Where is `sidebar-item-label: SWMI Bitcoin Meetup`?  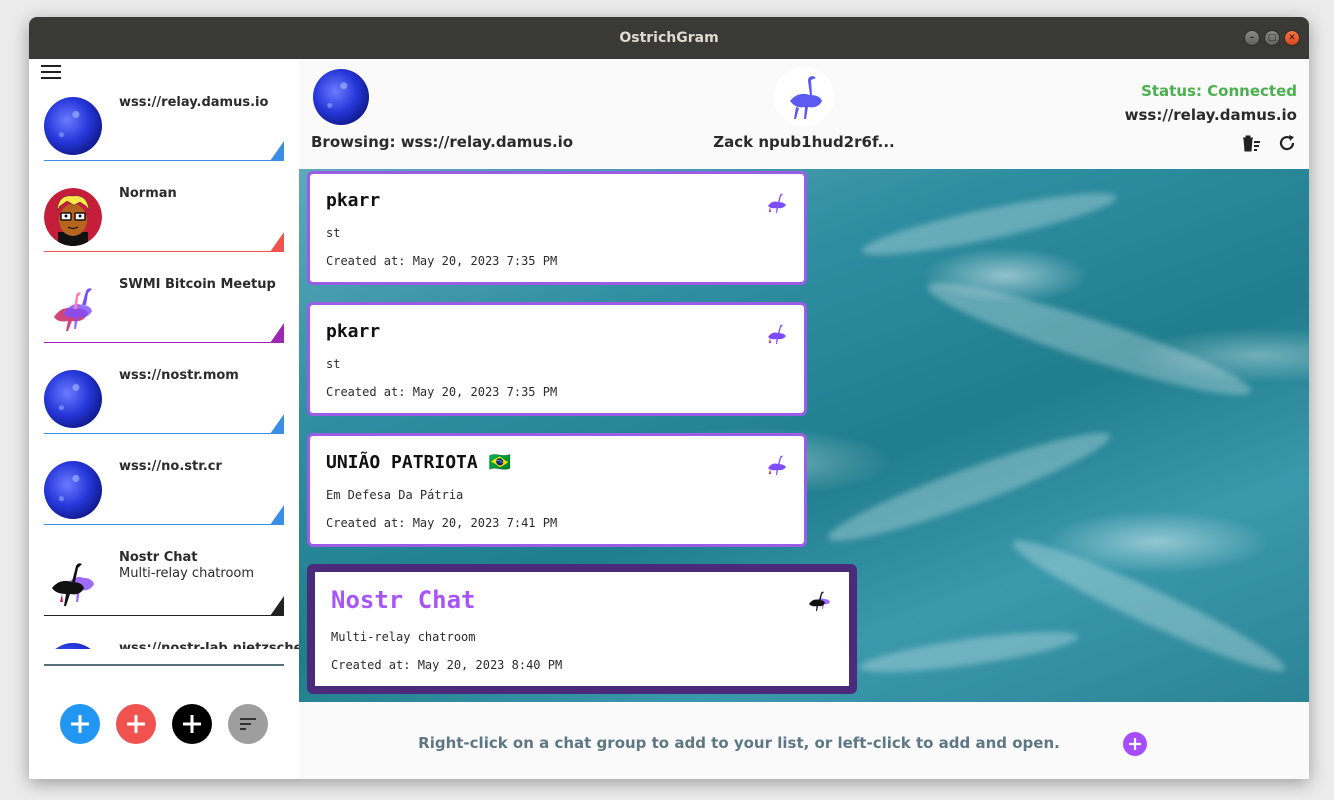
sidebar-item-label: SWMI Bitcoin Meetup is located at coordinates (197, 284).